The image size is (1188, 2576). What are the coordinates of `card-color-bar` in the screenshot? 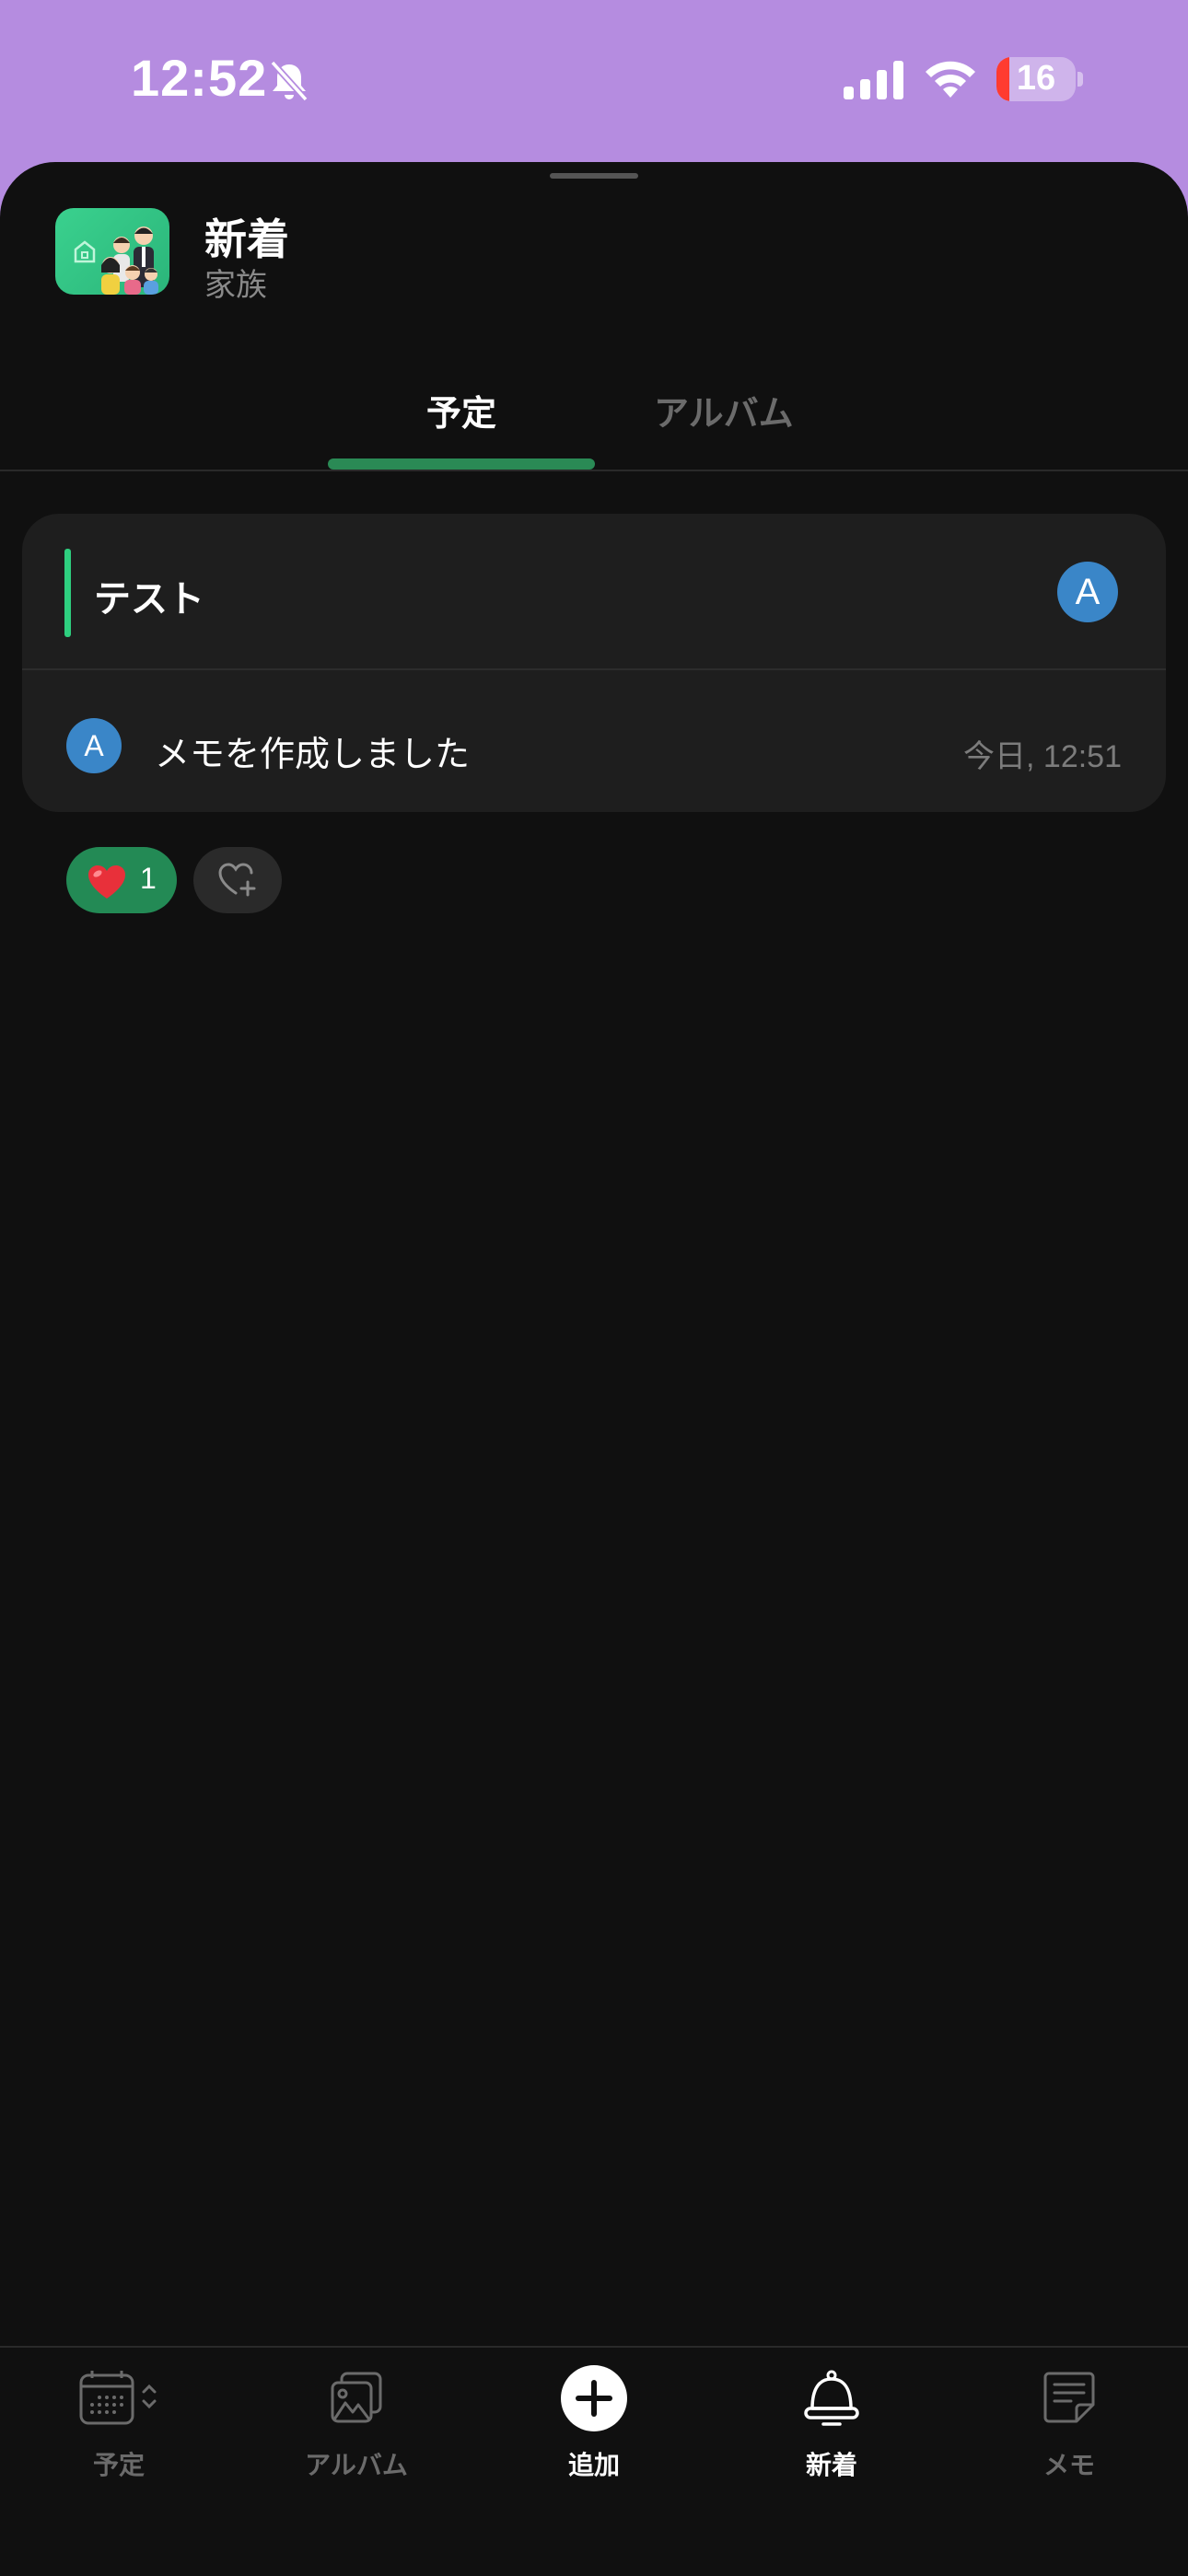 It's located at (67, 593).